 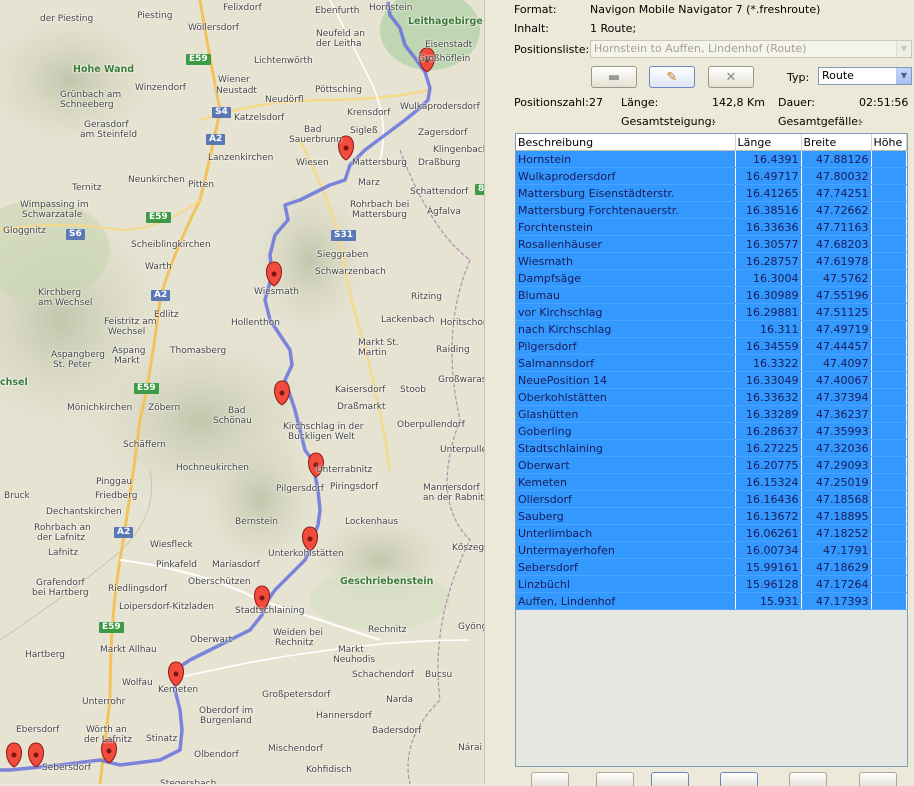 What do you see at coordinates (106, 125) in the screenshot?
I see `map-place-label: Gerasdorf` at bounding box center [106, 125].